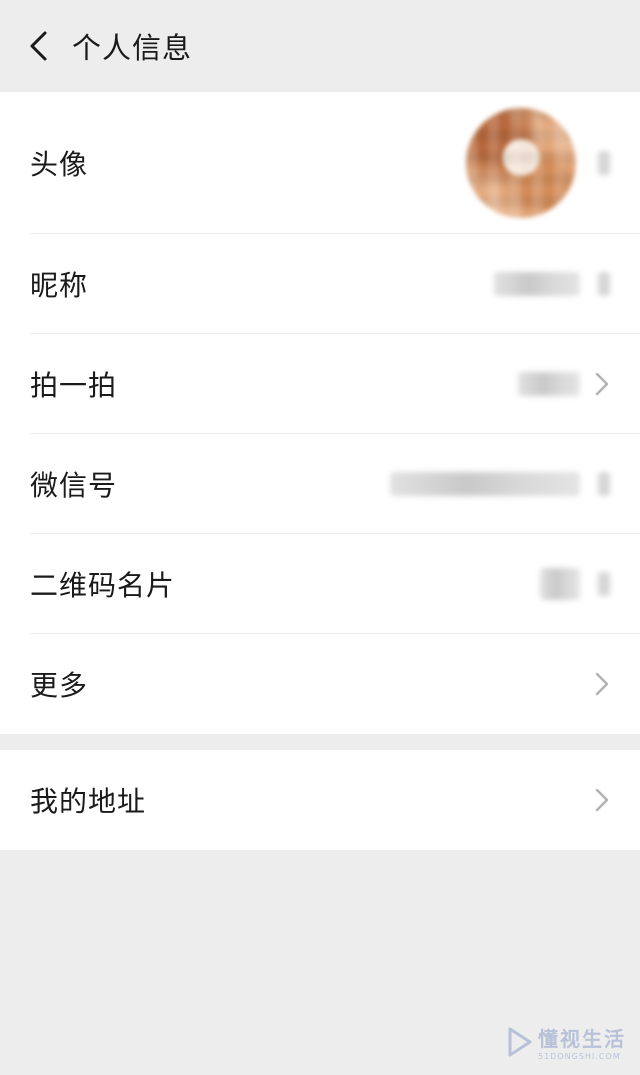 This screenshot has width=640, height=1075. I want to click on pat-value, so click(549, 384).